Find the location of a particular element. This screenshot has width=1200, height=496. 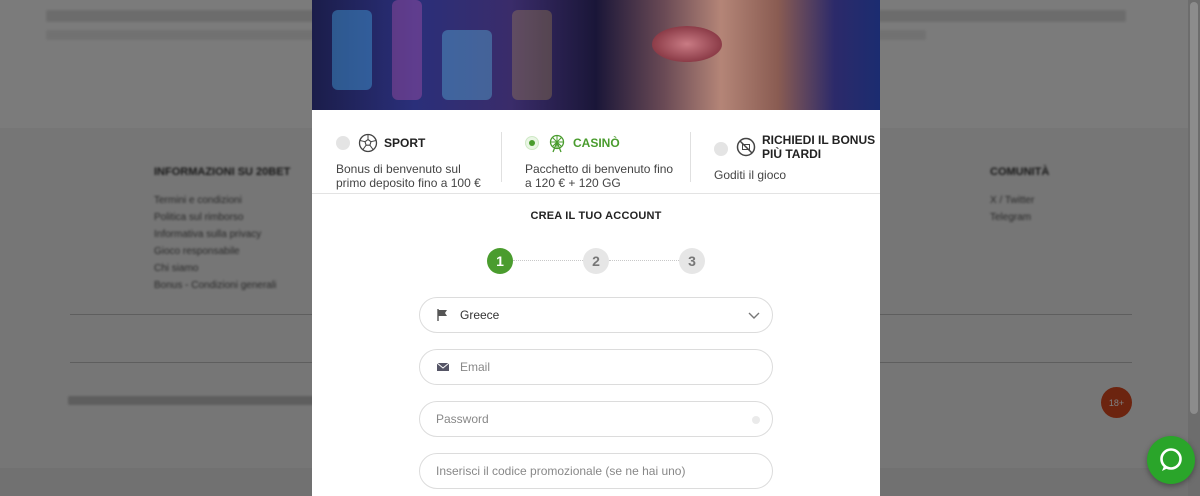

bonus-description-line: Pacchetto di benvenuto fino is located at coordinates (599, 169).